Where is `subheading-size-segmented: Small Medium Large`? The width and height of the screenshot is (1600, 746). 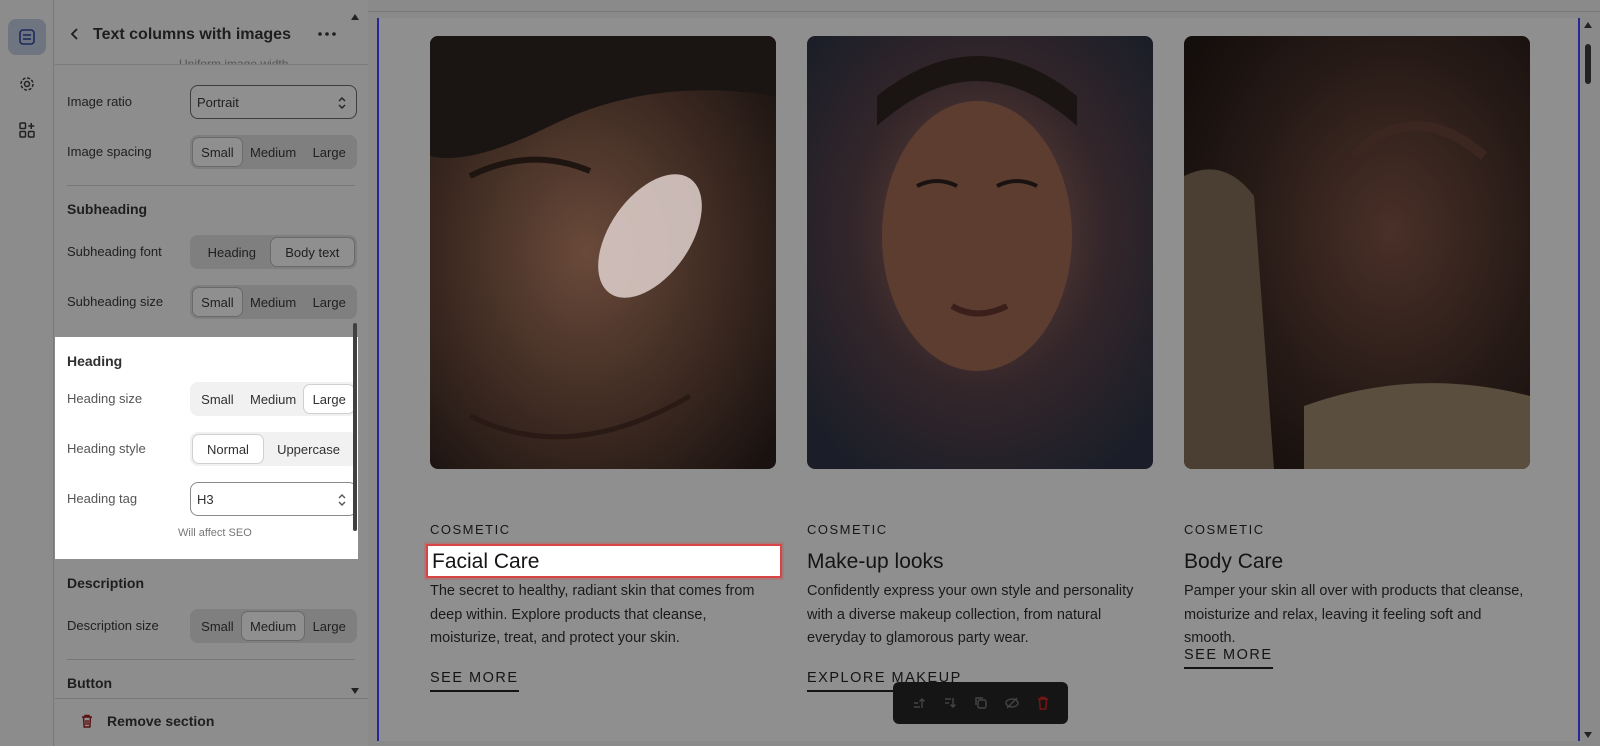
subheading-size-segmented: Small Medium Large is located at coordinates (273, 302).